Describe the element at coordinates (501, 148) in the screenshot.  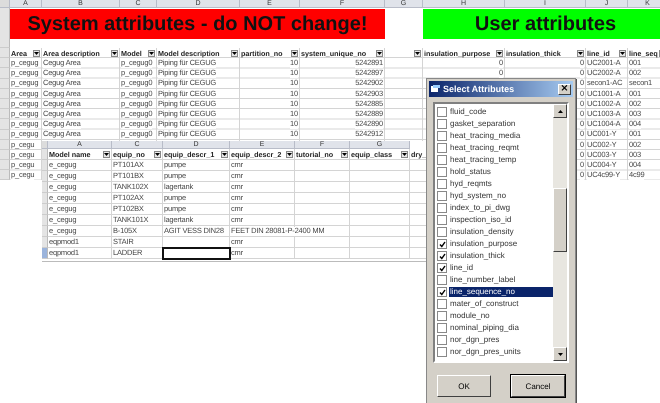
I see `list-item: heat_tracing_reqmt` at that location.